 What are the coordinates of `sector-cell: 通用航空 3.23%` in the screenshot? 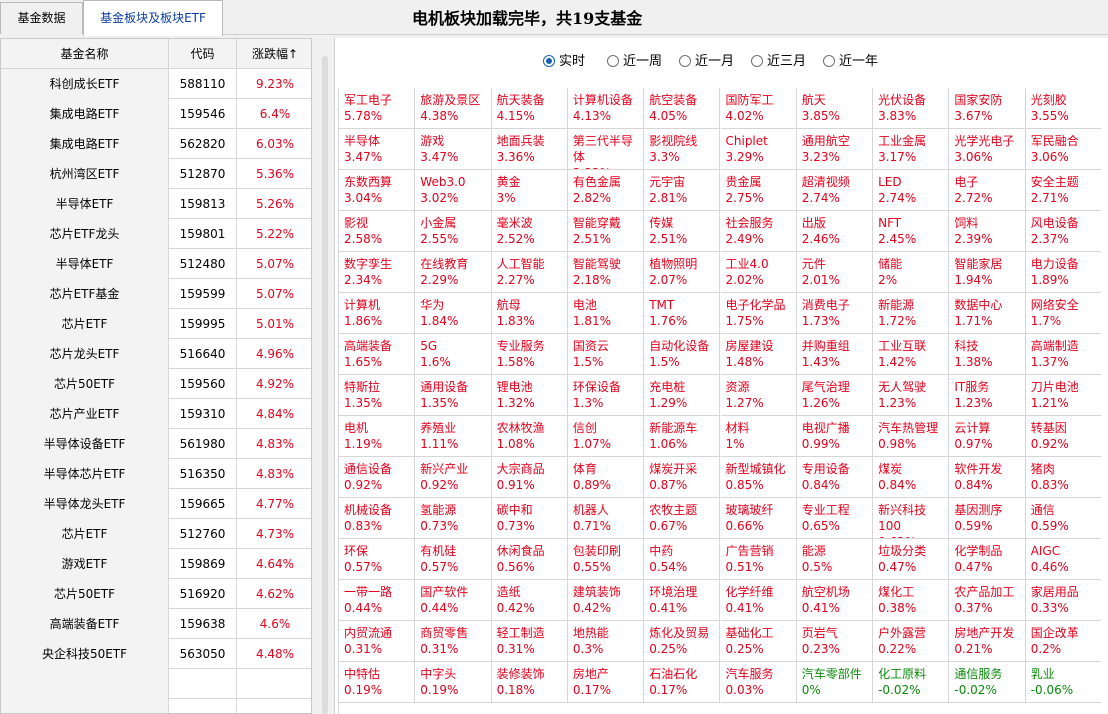 It's located at (835, 149).